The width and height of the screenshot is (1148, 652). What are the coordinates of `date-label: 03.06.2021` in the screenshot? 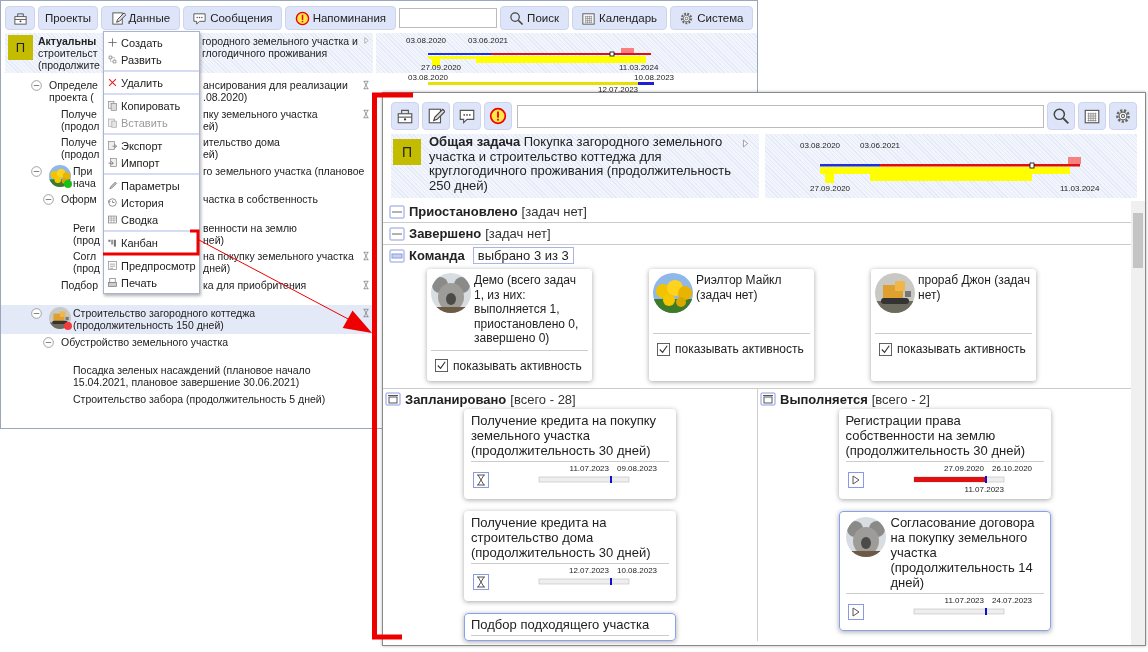 It's located at (488, 40).